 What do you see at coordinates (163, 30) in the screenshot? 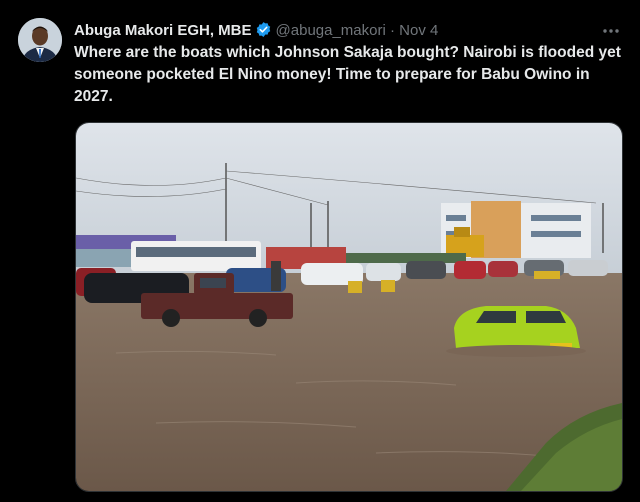
I see `author-name: Abuga Makori EGH, MBE` at bounding box center [163, 30].